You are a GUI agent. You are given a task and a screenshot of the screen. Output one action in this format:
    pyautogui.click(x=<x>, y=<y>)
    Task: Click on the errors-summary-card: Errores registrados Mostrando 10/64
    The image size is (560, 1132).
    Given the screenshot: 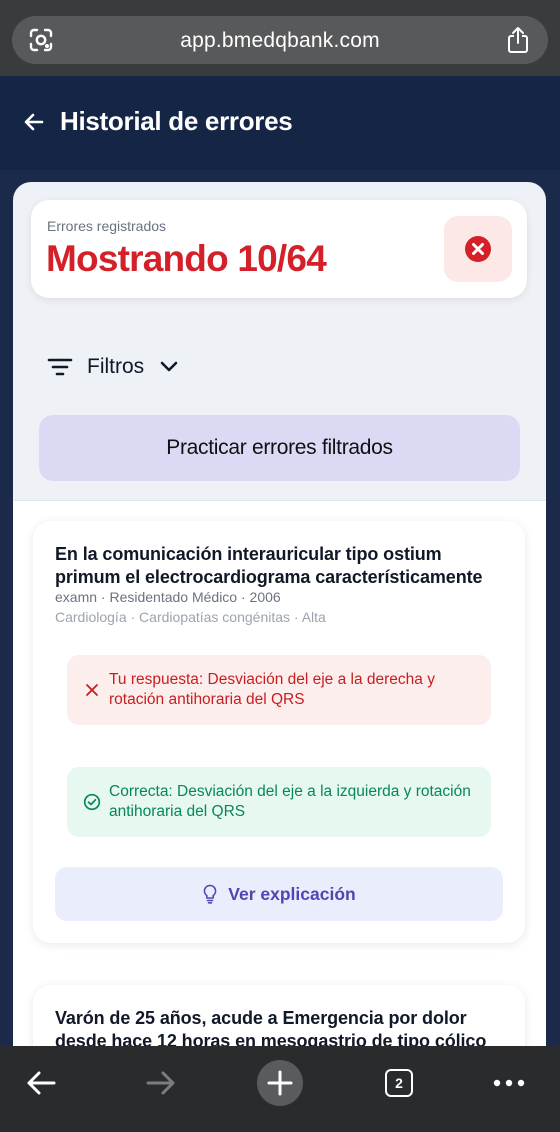 What is the action you would take?
    pyautogui.click(x=279, y=249)
    